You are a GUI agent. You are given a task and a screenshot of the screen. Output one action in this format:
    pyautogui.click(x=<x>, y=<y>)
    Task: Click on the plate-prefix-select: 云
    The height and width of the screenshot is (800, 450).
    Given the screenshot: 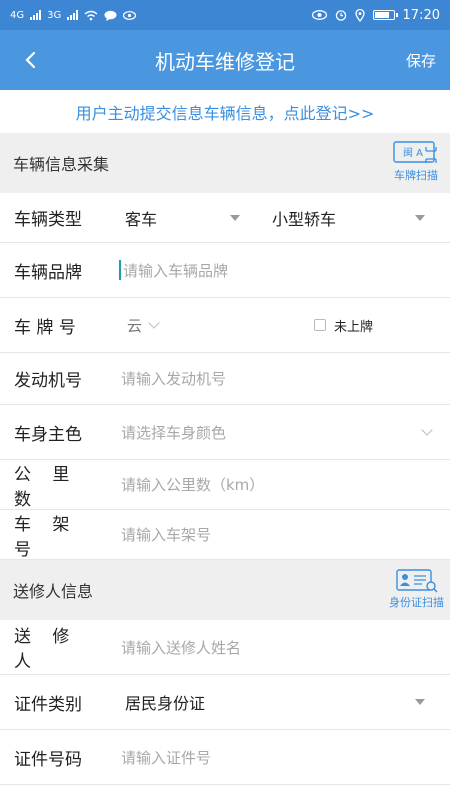 What is the action you would take?
    pyautogui.click(x=143, y=325)
    